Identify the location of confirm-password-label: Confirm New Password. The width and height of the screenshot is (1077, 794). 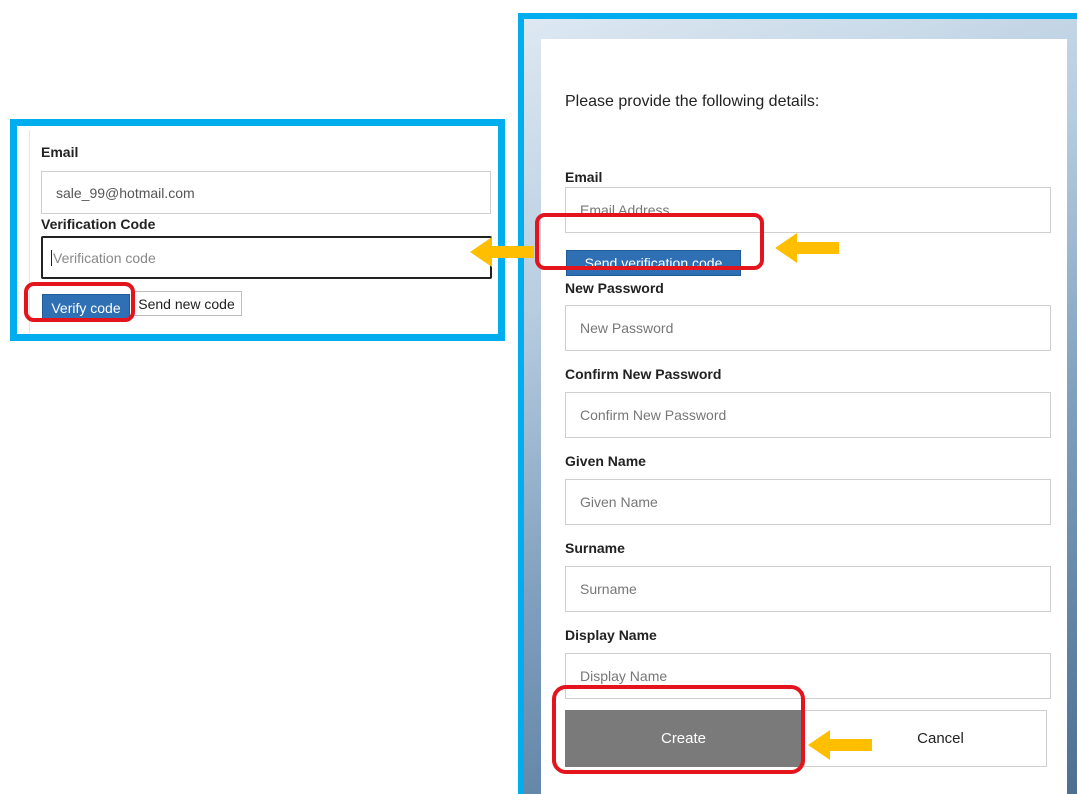
(643, 374).